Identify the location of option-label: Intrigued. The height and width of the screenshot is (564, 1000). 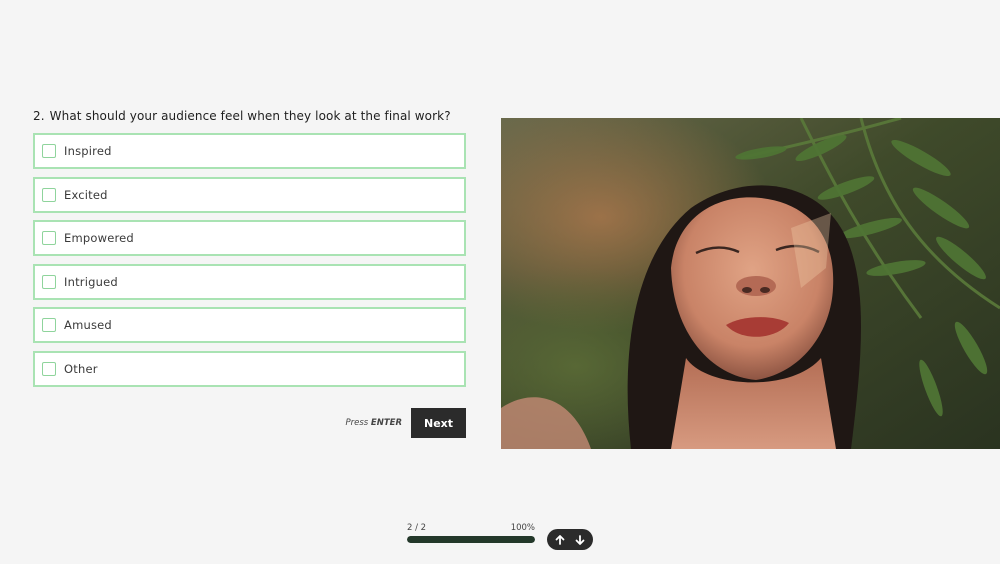
(91, 281).